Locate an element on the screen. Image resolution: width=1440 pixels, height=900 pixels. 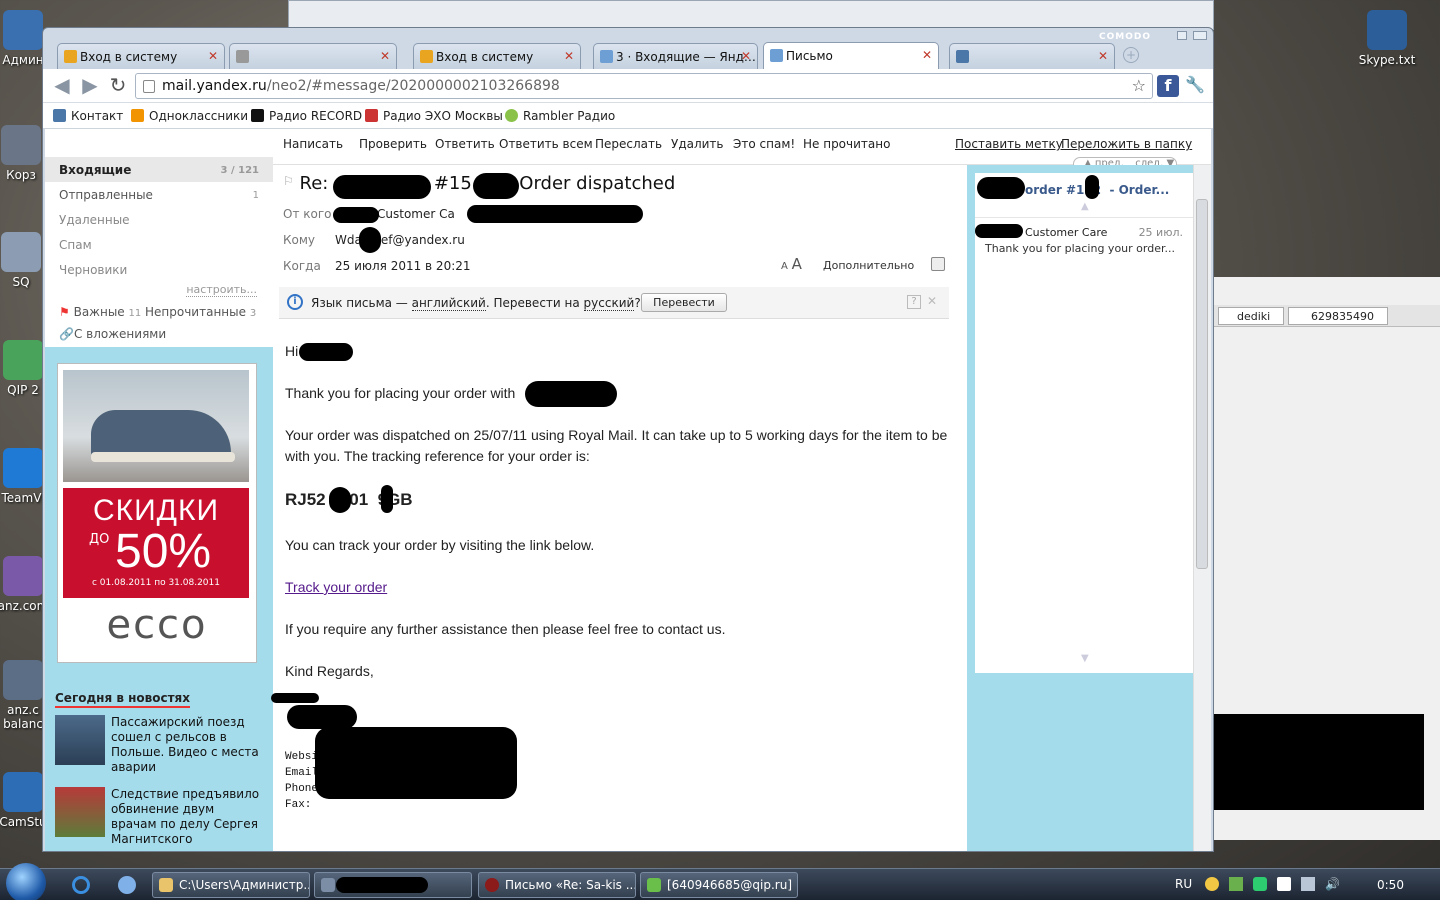
language-indicator: RU is located at coordinates (1183, 884).